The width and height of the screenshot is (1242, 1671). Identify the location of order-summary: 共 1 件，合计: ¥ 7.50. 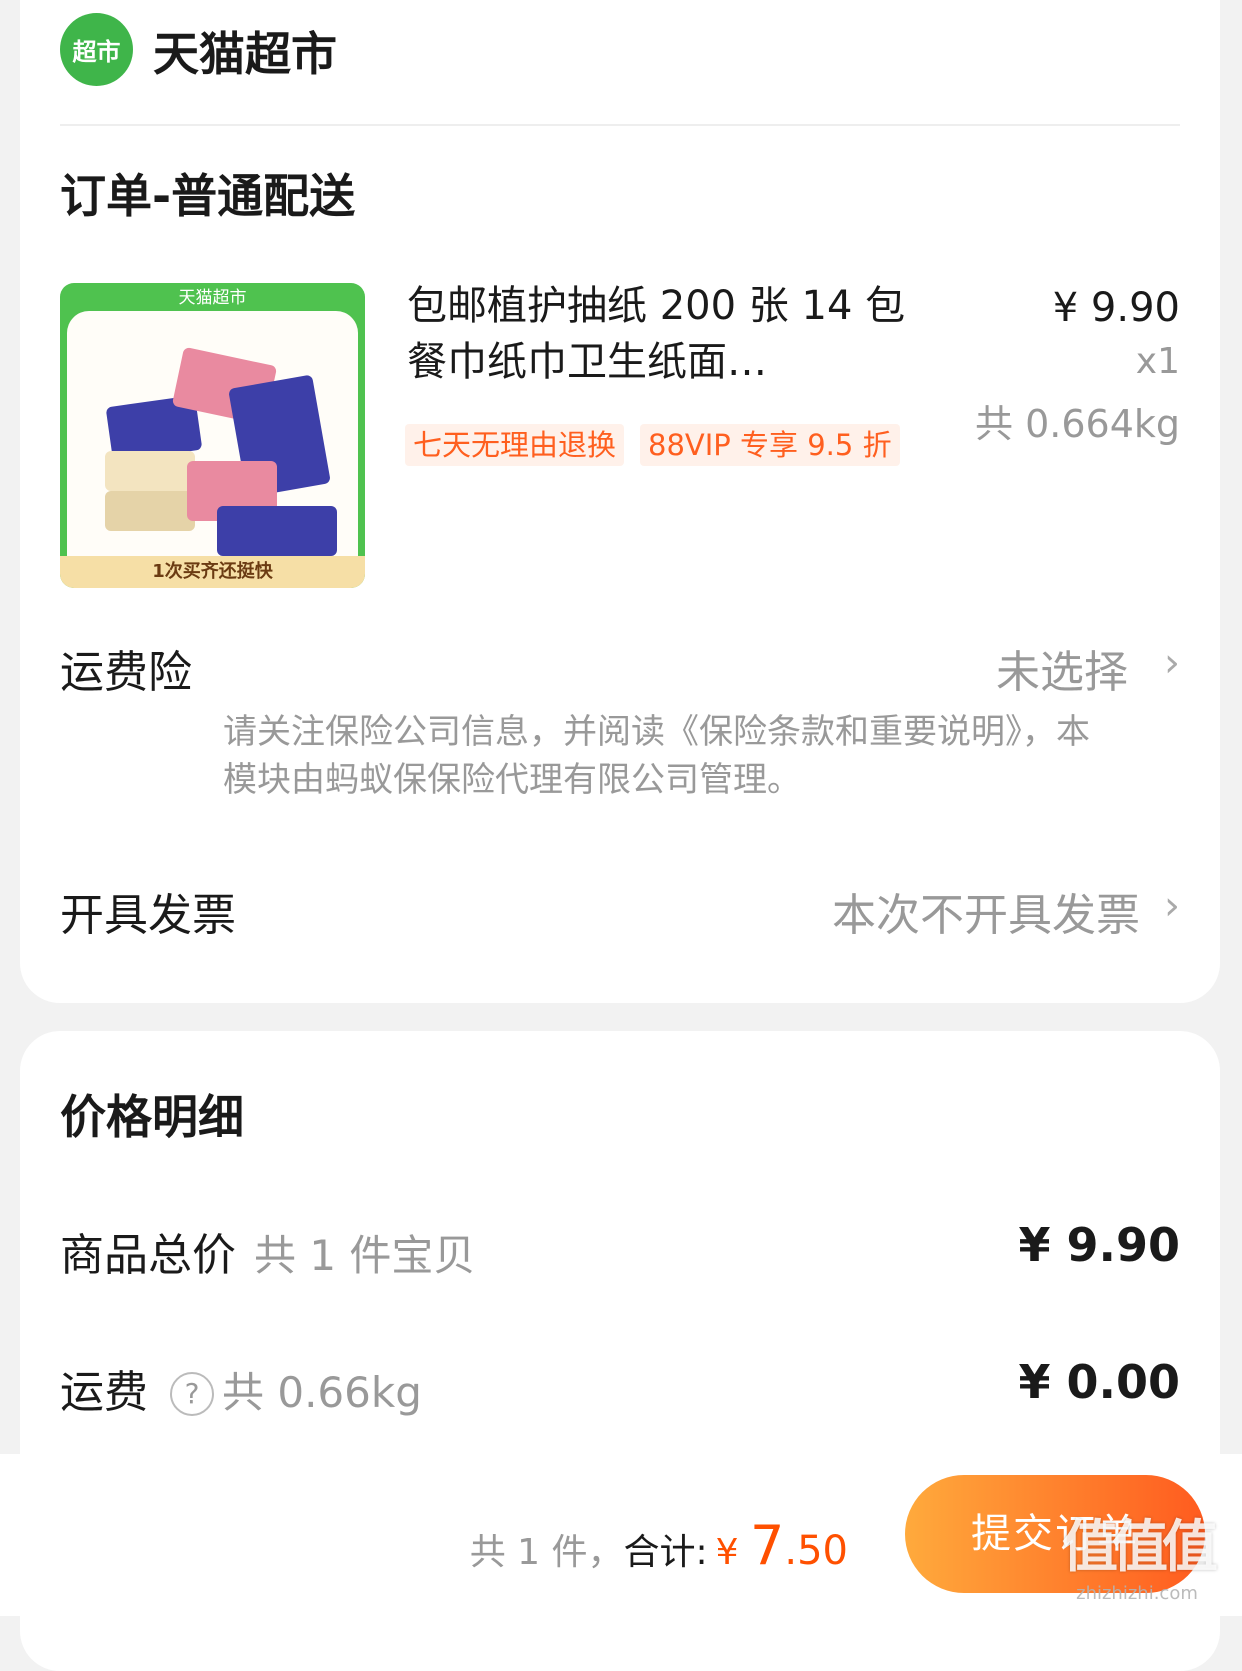
(659, 1545).